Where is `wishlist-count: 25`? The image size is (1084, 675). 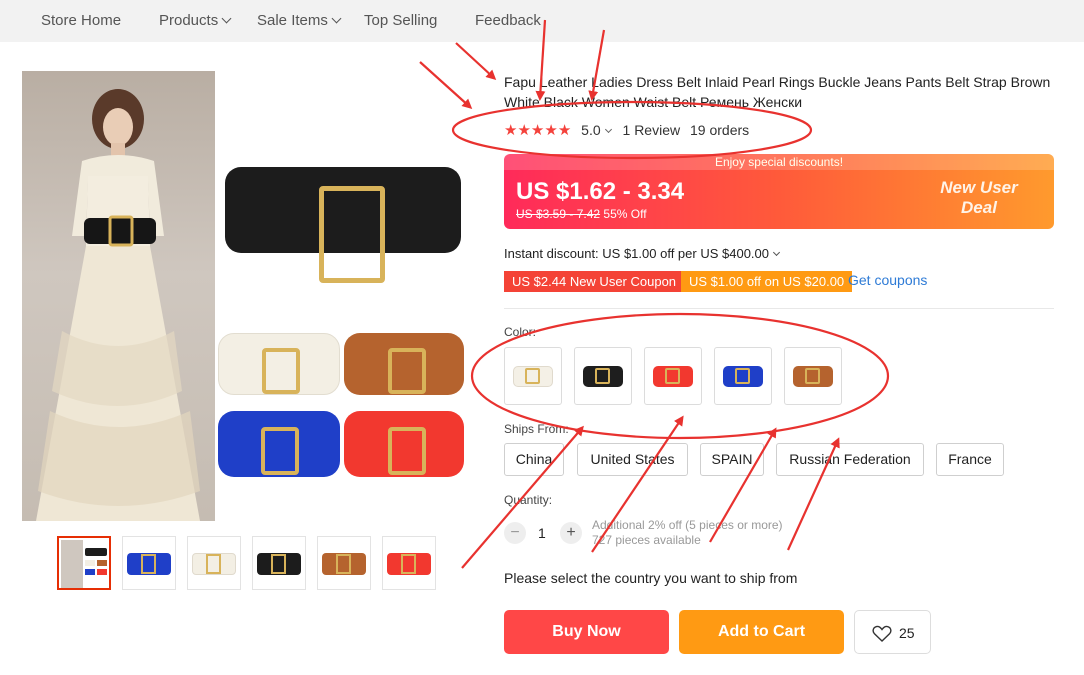 wishlist-count: 25 is located at coordinates (907, 633).